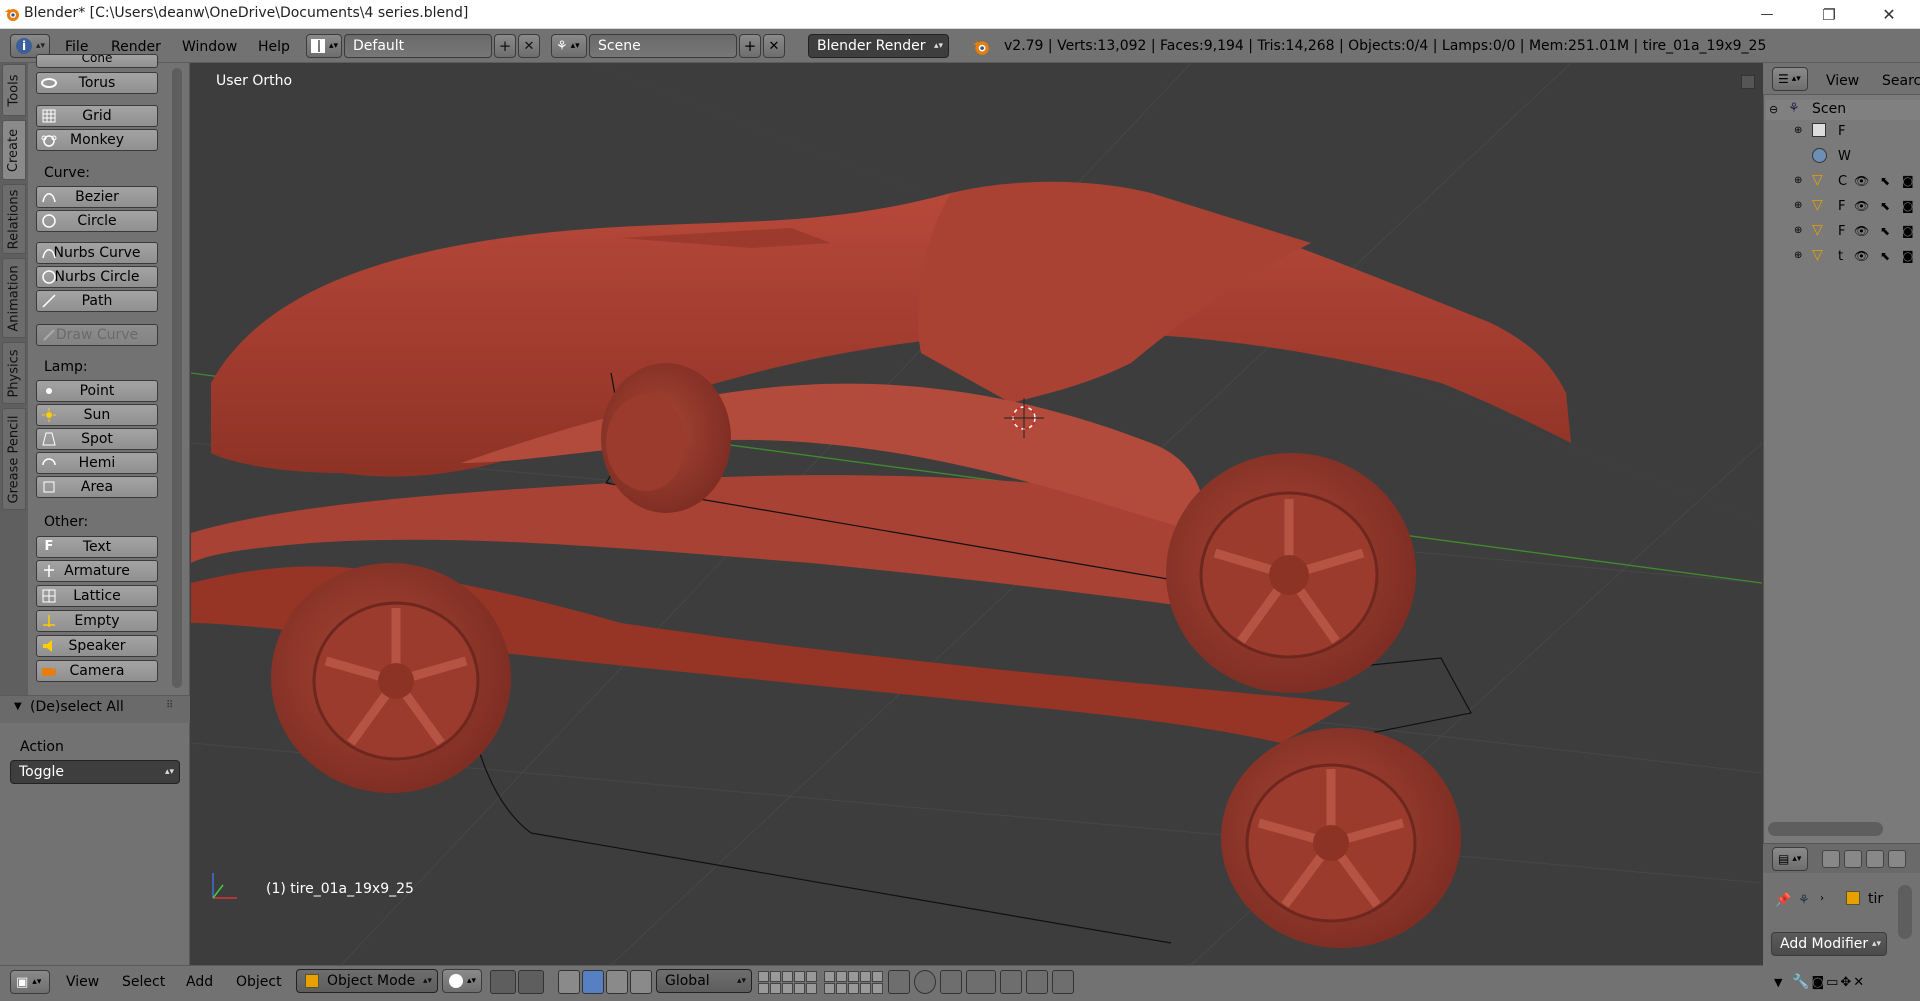 This screenshot has width=1920, height=1001. Describe the element at coordinates (593, 982) in the screenshot. I see `translate-active-icon` at that location.